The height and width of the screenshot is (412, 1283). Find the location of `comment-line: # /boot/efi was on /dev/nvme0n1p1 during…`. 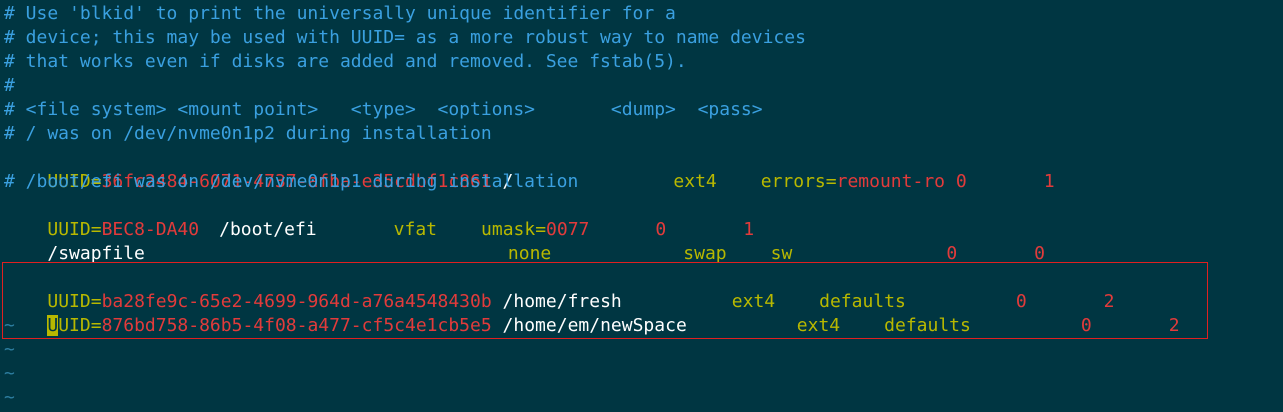

comment-line: # /boot/efi was on /dev/nvme0n1p1 during… is located at coordinates (291, 181).